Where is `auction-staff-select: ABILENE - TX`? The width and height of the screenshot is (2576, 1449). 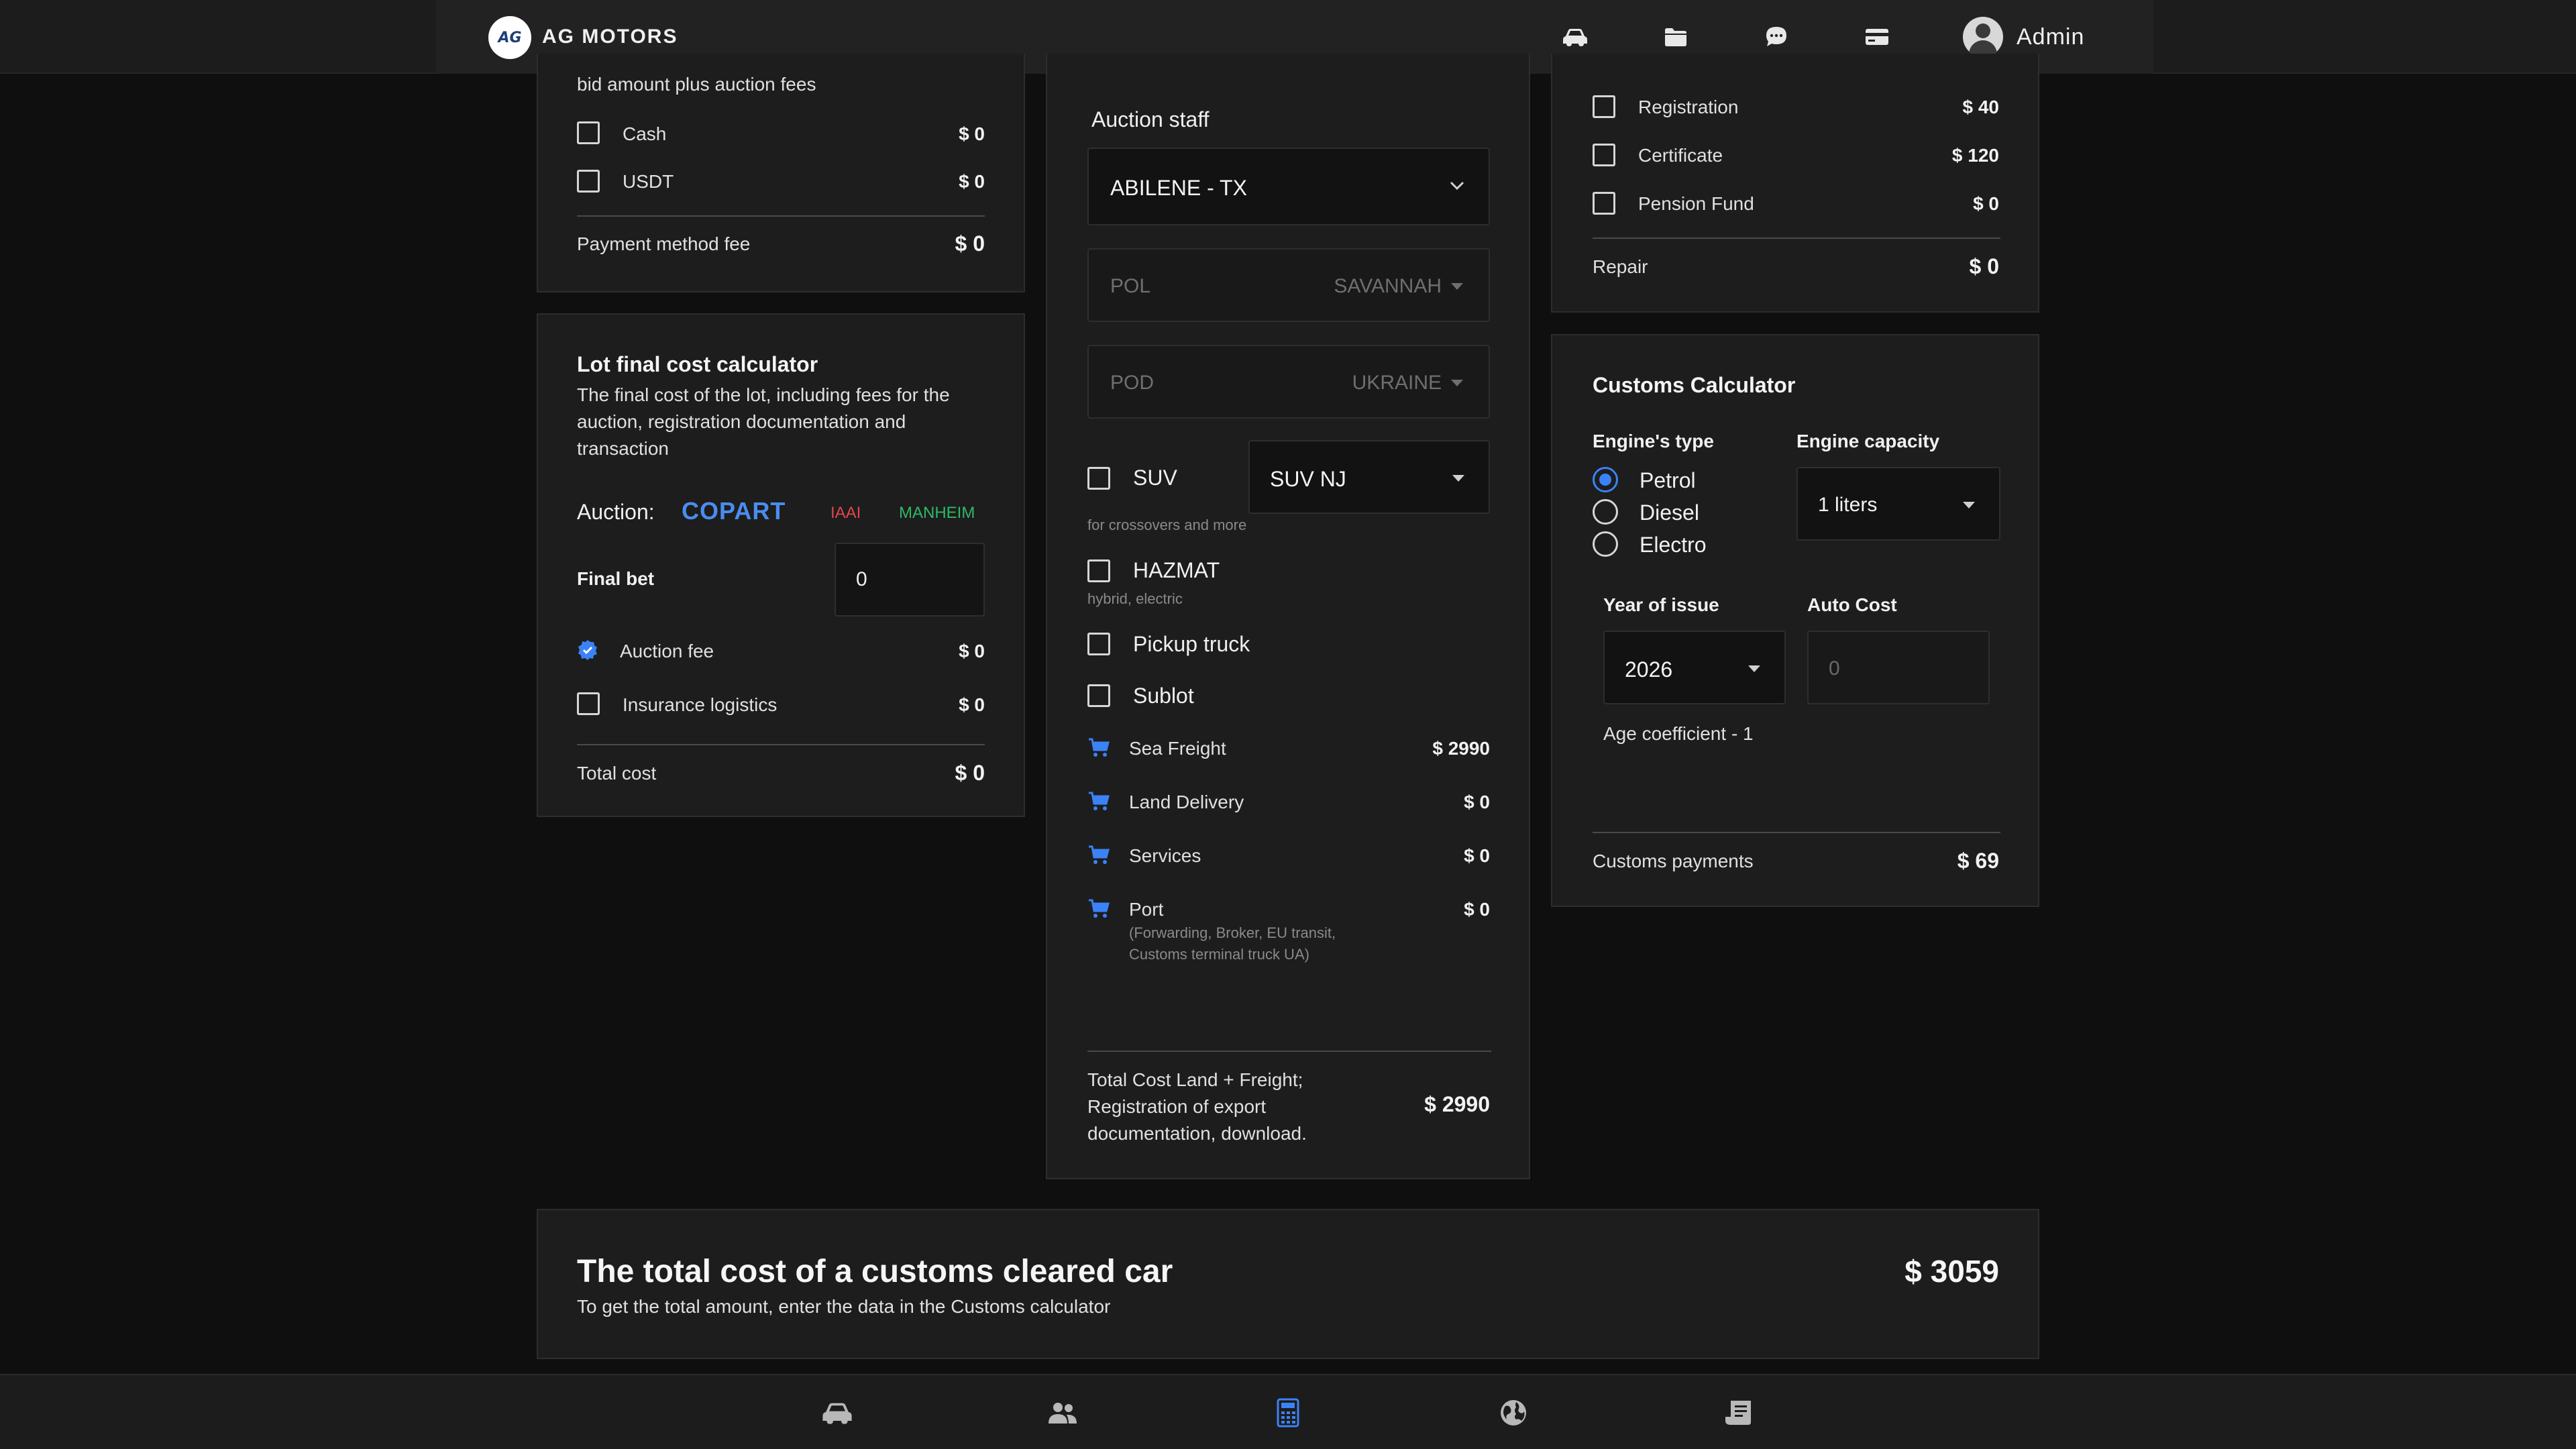
auction-staff-select: ABILENE - TX is located at coordinates (1288, 186).